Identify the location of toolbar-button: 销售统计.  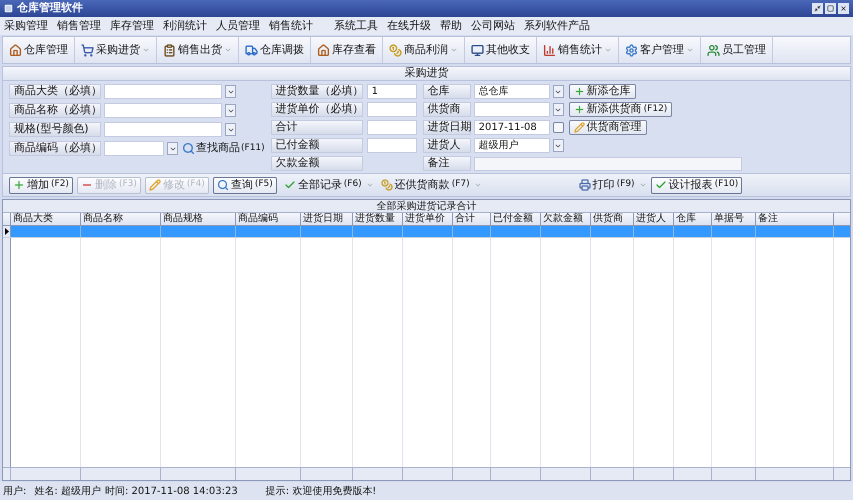
(572, 50).